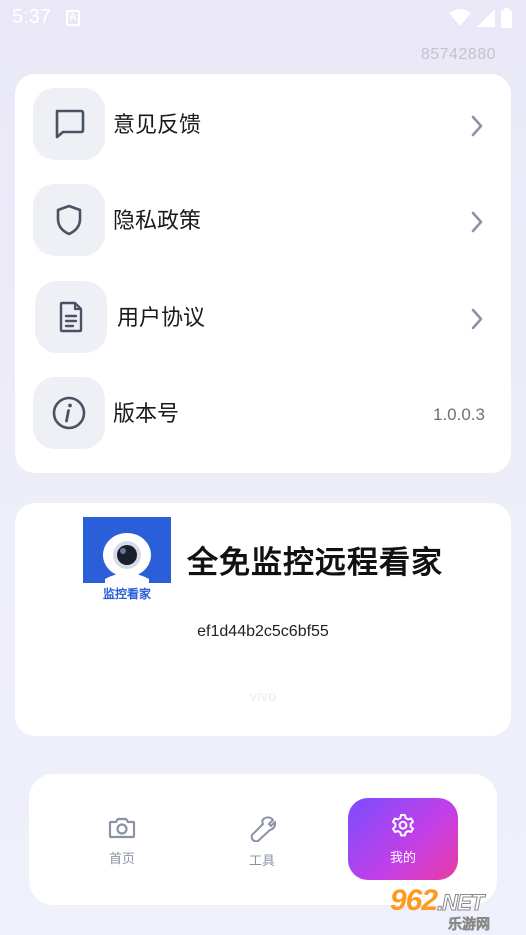 This screenshot has height=935, width=526. What do you see at coordinates (403, 839) in the screenshot?
I see `nav-tab-mine: 我的` at bounding box center [403, 839].